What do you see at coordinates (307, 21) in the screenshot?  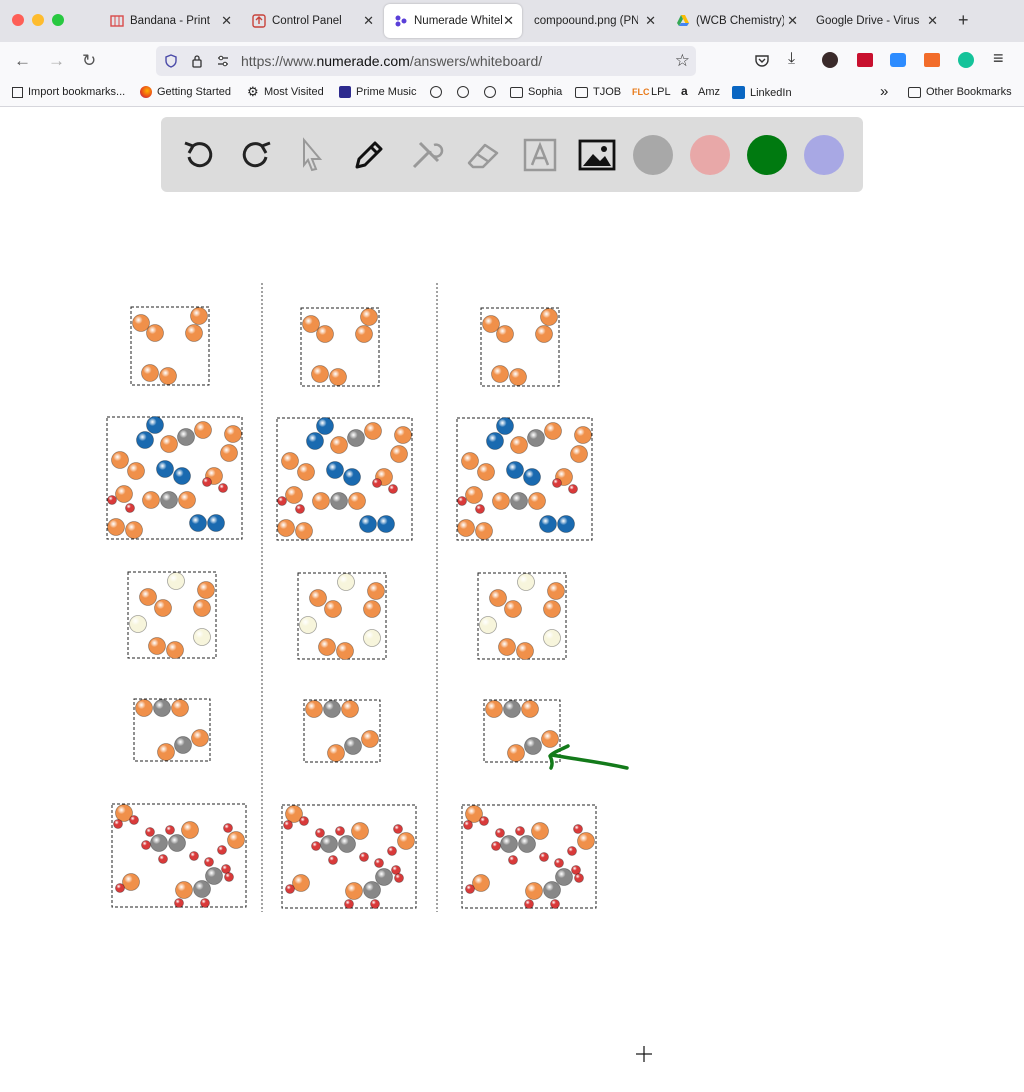 I see `tab-label: Control Panel` at bounding box center [307, 21].